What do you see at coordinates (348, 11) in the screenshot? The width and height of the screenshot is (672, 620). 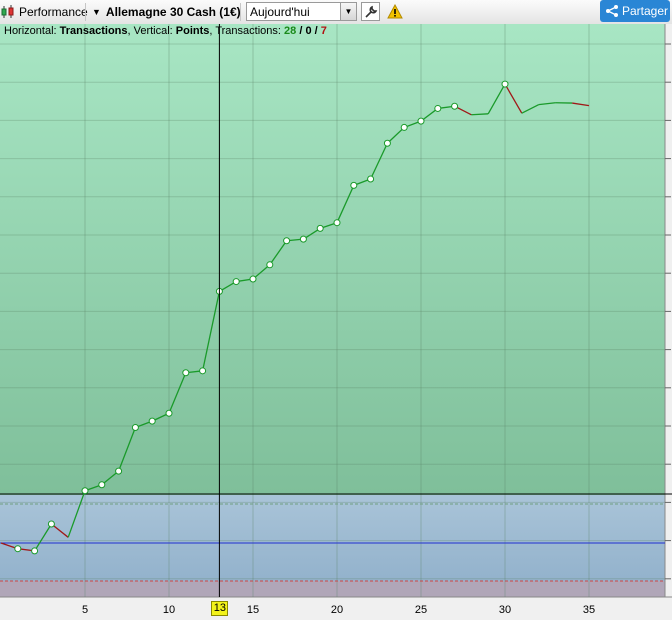 I see `dropdown-arrow-icon: ▼` at bounding box center [348, 11].